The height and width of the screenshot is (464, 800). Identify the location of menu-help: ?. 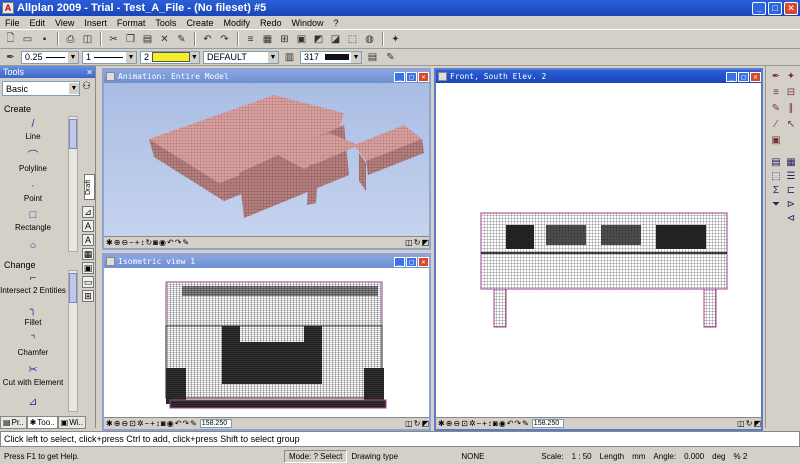
(336, 23).